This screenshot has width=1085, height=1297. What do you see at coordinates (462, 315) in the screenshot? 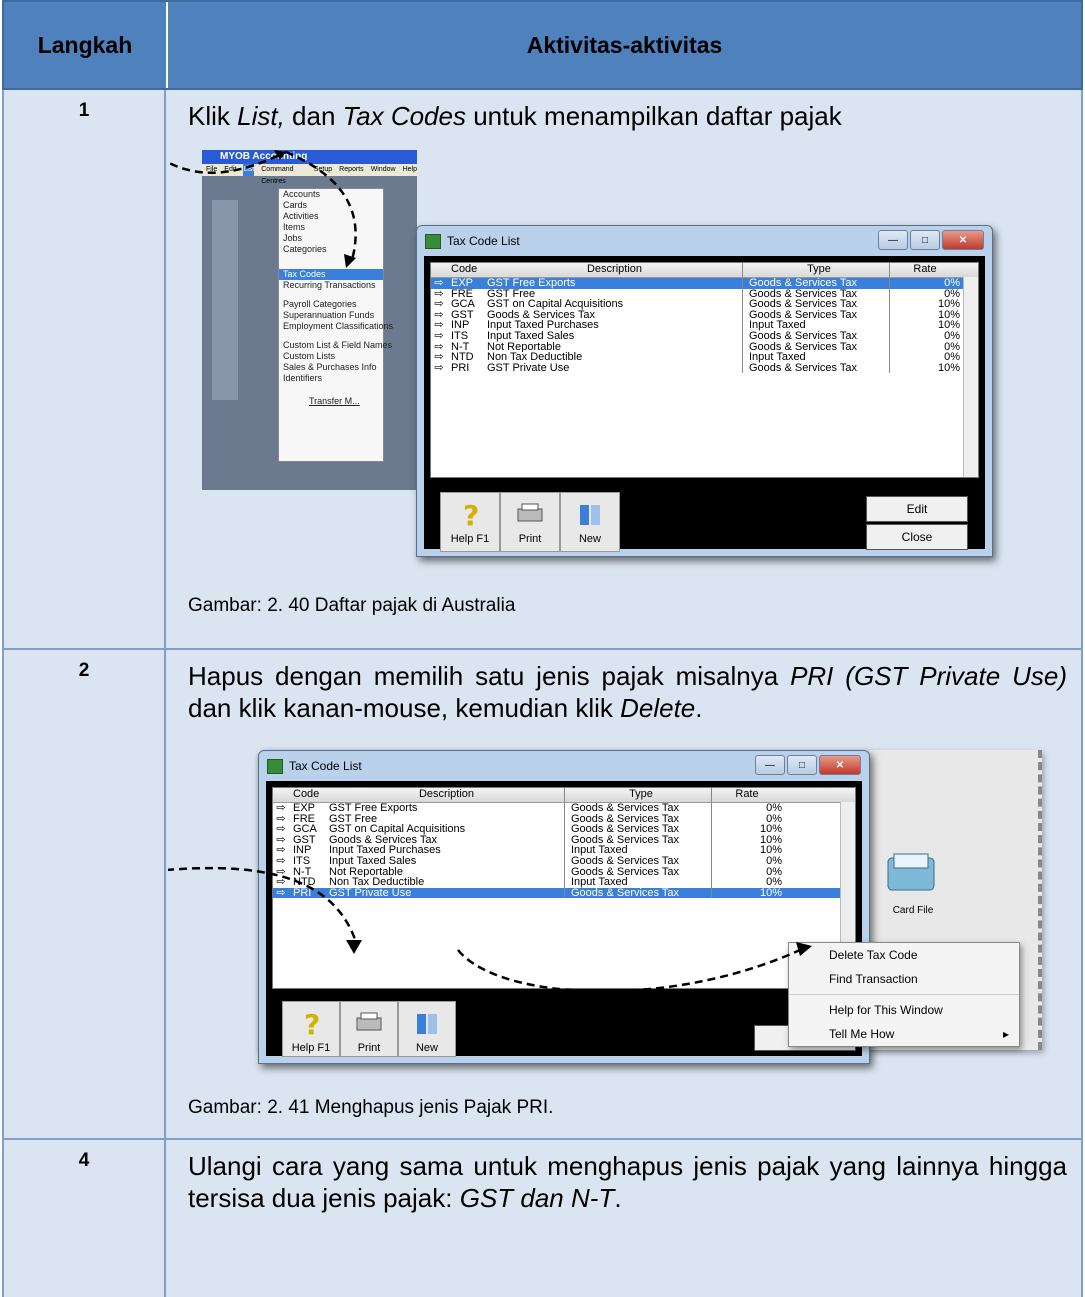
I see `code-cell: GST` at bounding box center [462, 315].